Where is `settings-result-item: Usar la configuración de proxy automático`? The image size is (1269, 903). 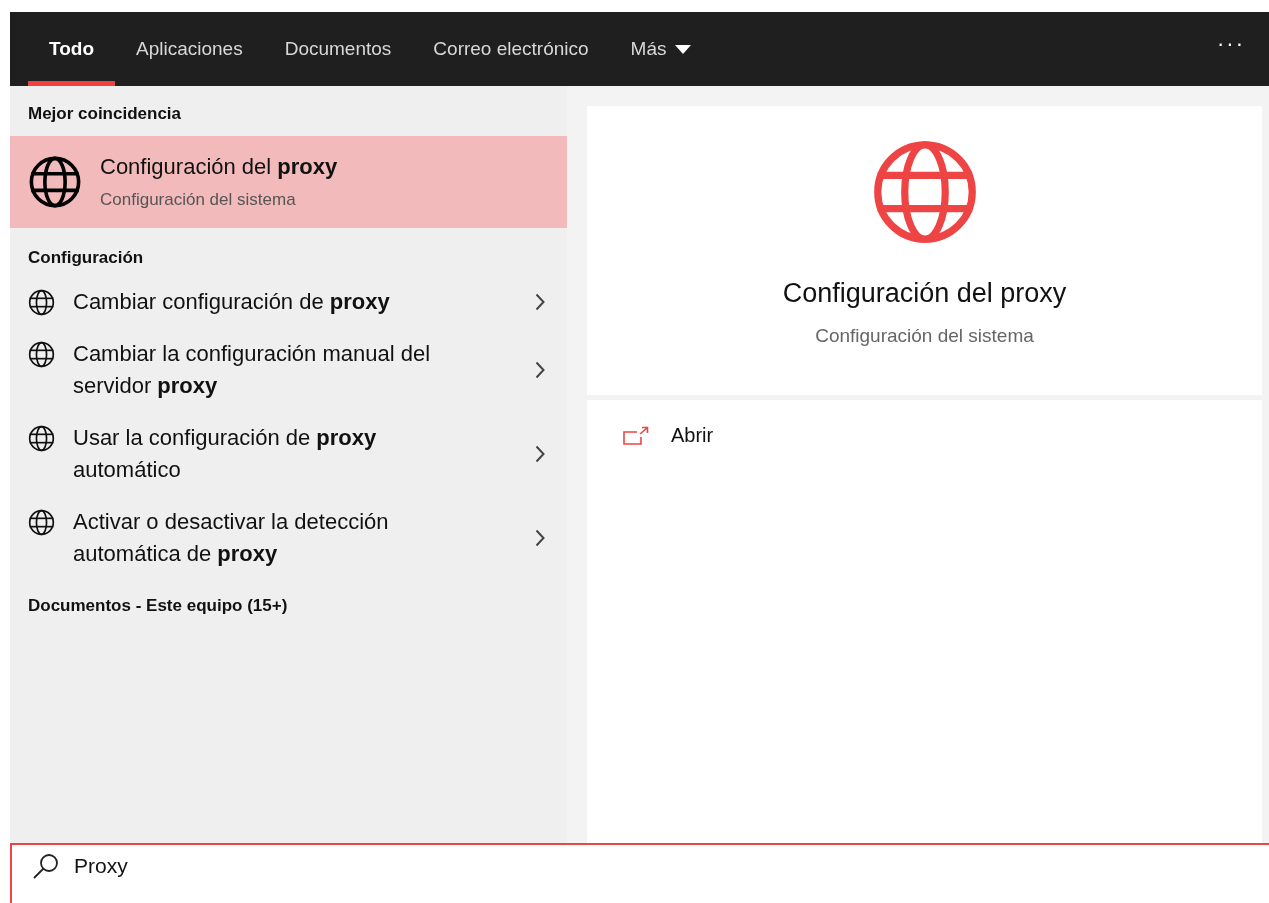
settings-result-item: Usar la configuración de proxy automático is located at coordinates (288, 454).